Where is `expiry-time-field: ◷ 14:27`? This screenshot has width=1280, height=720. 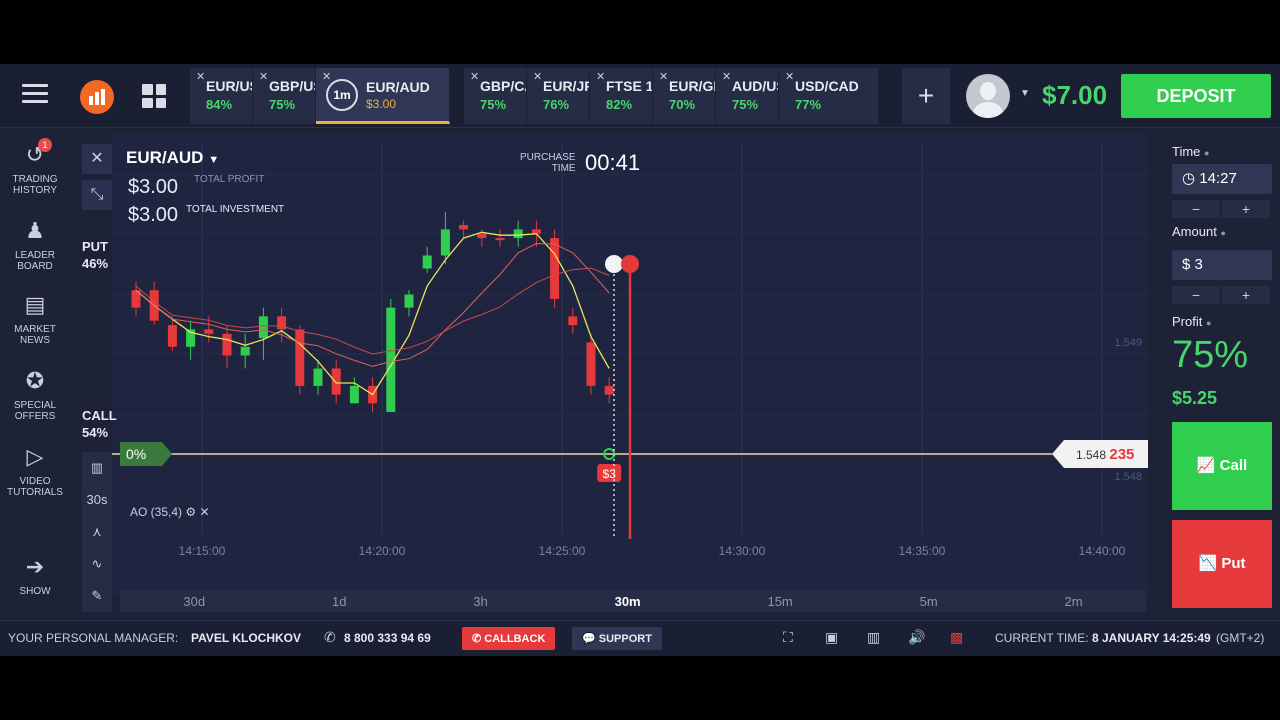
expiry-time-field: ◷ 14:27 is located at coordinates (1222, 179).